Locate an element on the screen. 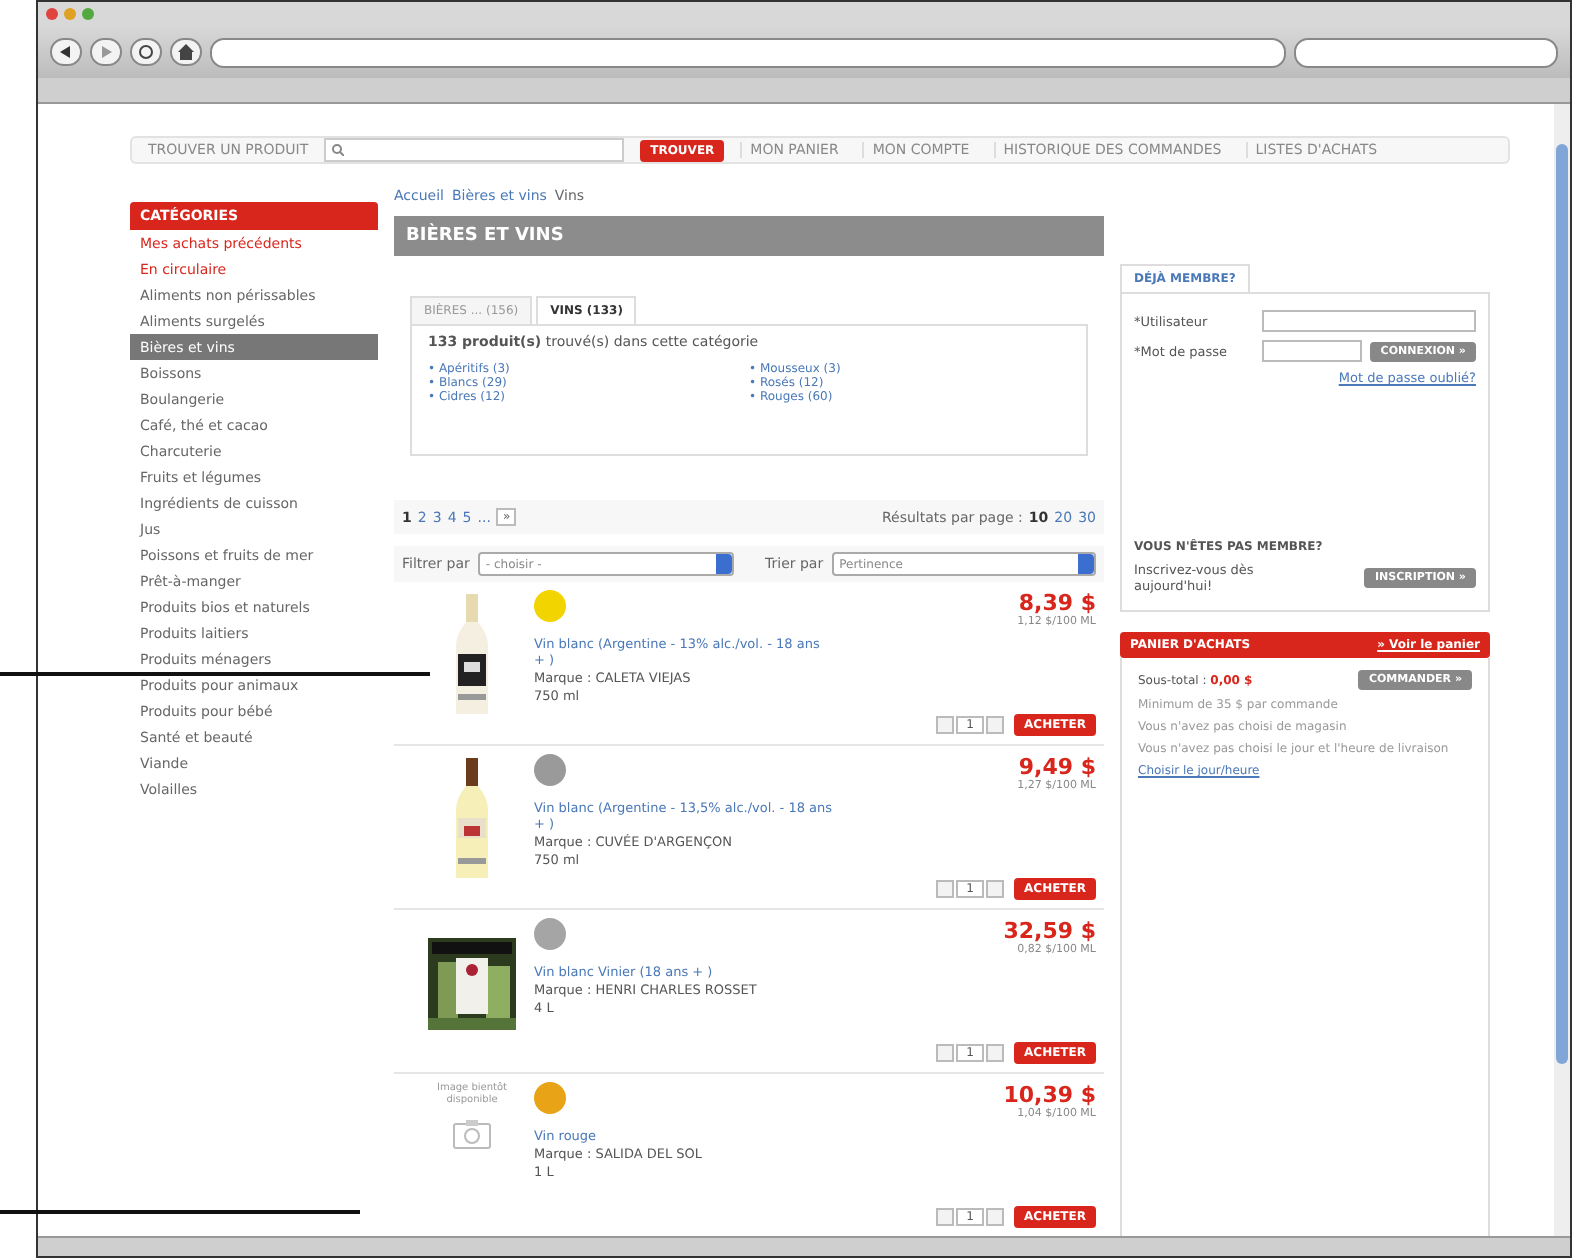 This screenshot has height=1258, width=1572. username-field is located at coordinates (1369, 321).